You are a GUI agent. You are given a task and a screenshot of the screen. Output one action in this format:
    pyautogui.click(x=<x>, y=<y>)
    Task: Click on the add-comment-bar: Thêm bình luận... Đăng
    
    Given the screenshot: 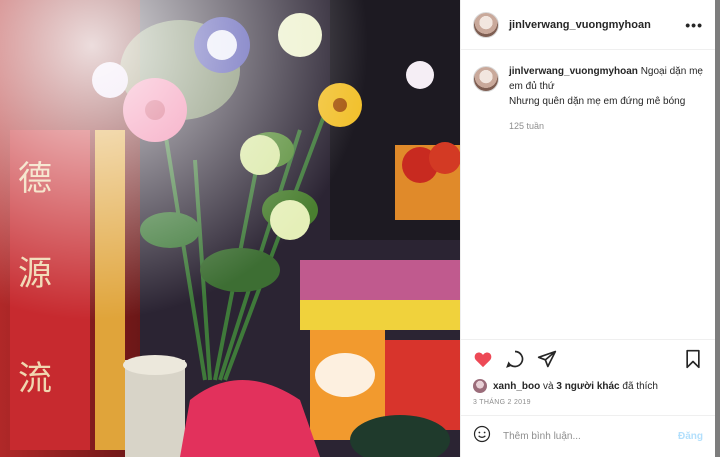 What is the action you would take?
    pyautogui.click(x=588, y=436)
    